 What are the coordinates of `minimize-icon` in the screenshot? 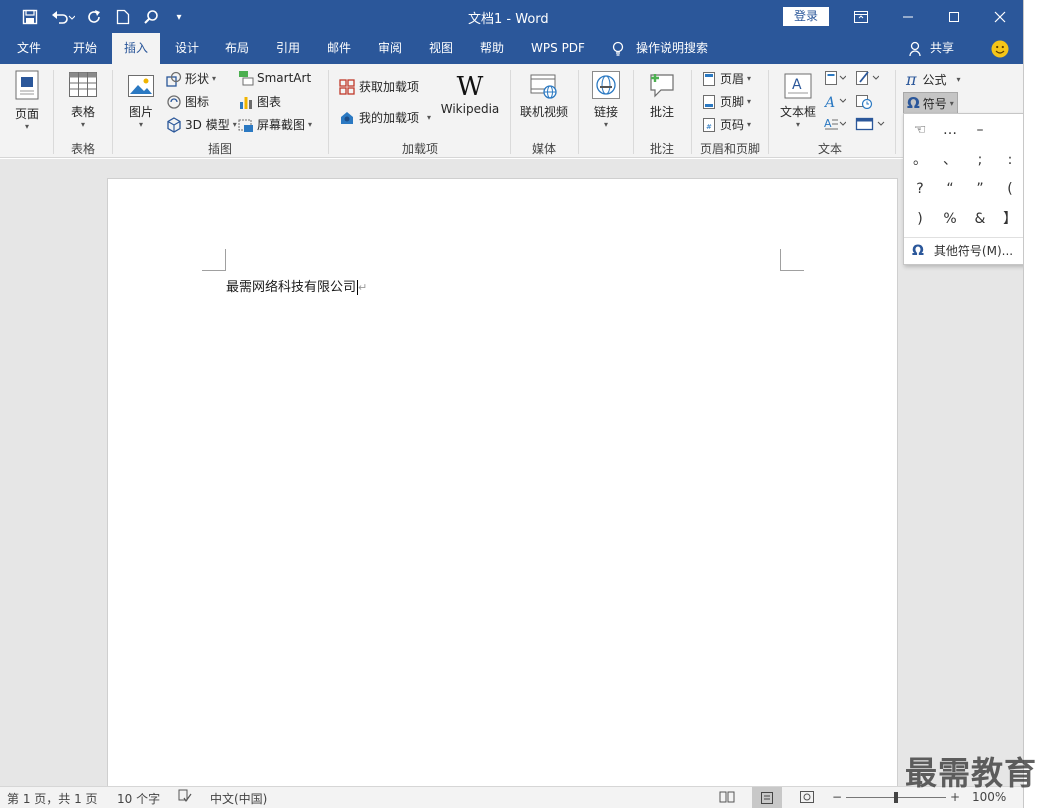 It's located at (908, 16).